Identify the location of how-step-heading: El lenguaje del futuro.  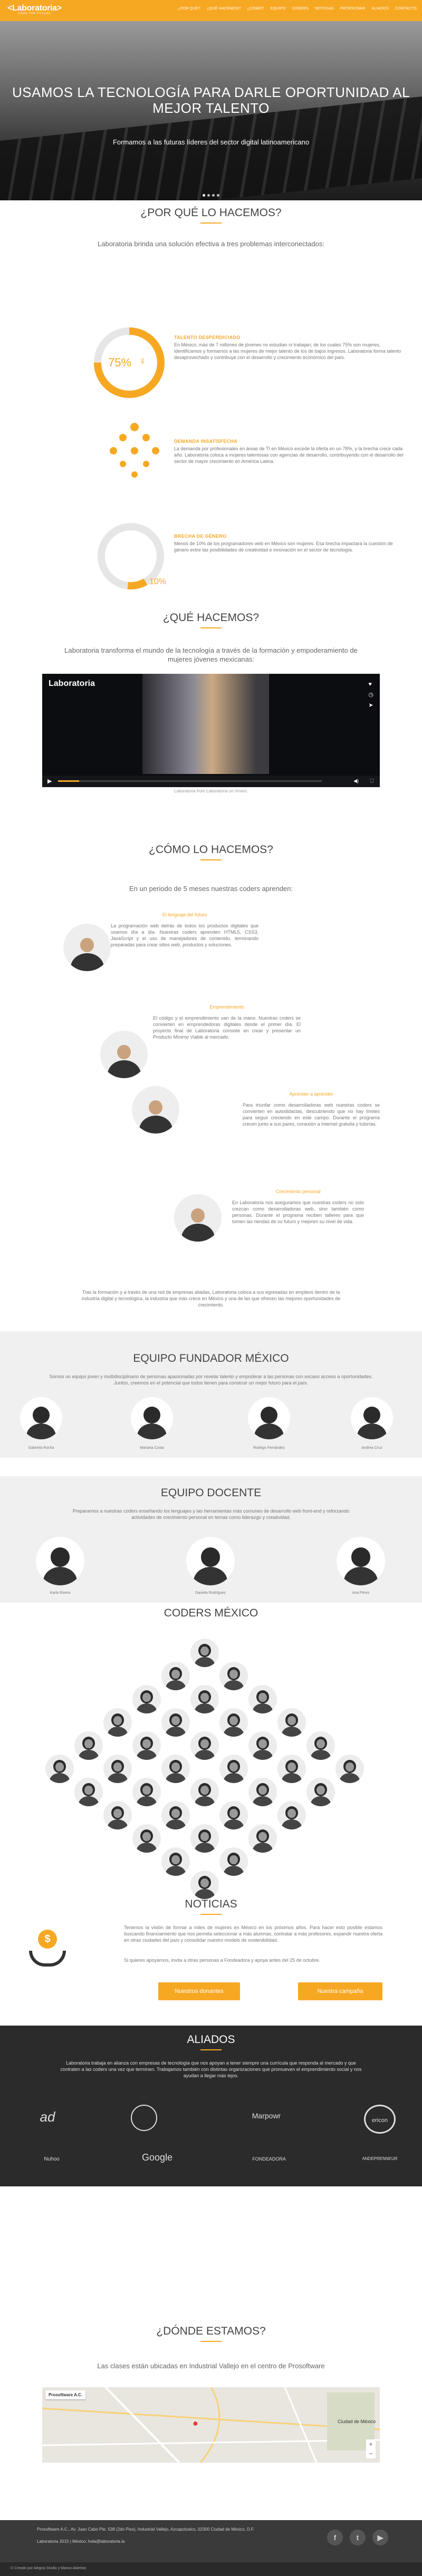
(184, 914).